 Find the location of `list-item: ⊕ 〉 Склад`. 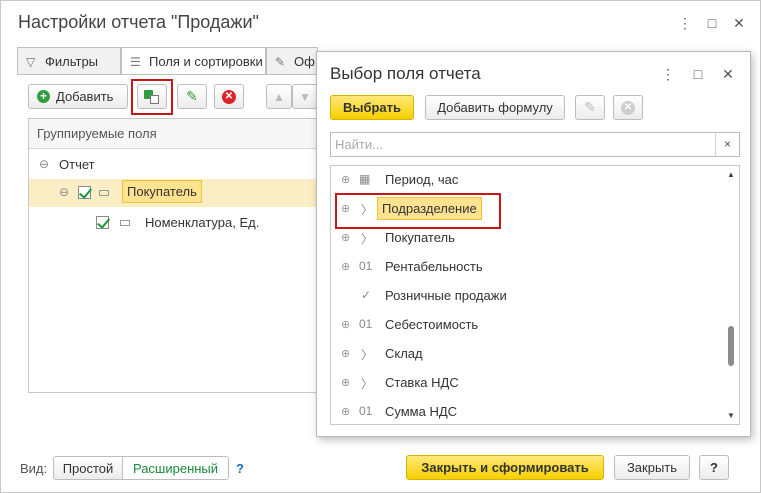

list-item: ⊕ 〉 Склад is located at coordinates (526, 354).